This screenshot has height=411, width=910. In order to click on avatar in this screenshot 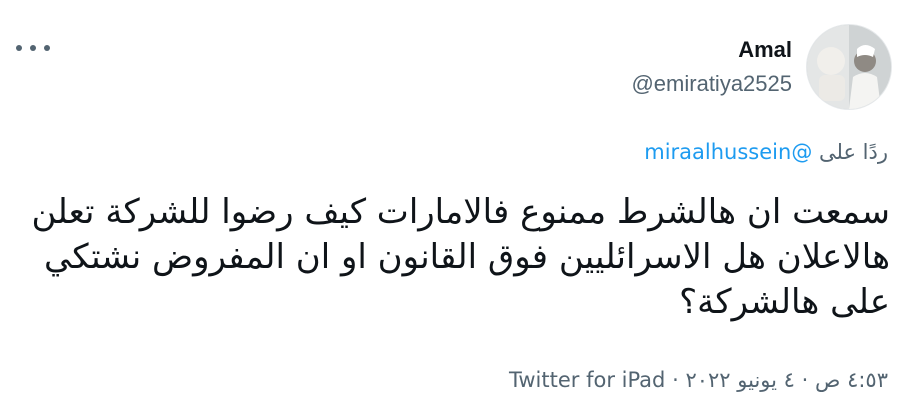, I will do `click(849, 67)`.